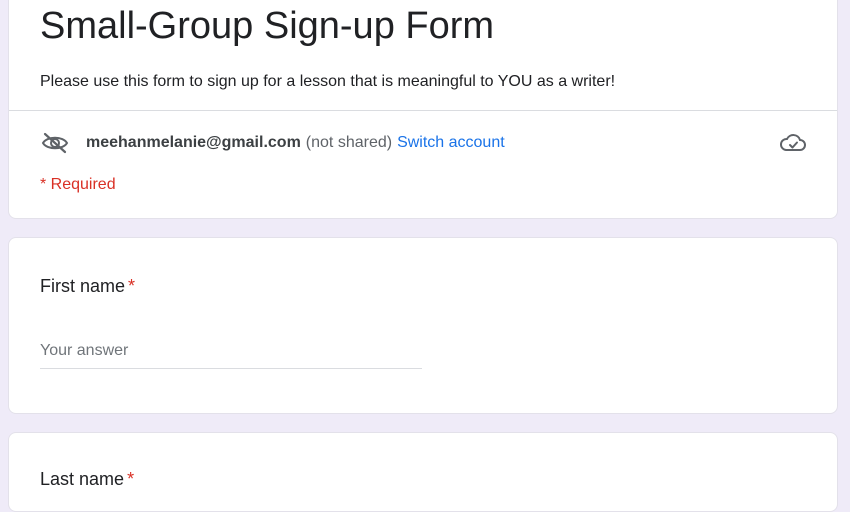 This screenshot has height=512, width=850. Describe the element at coordinates (267, 26) in the screenshot. I see `form-title: Small-Group Sign-up Form` at that location.